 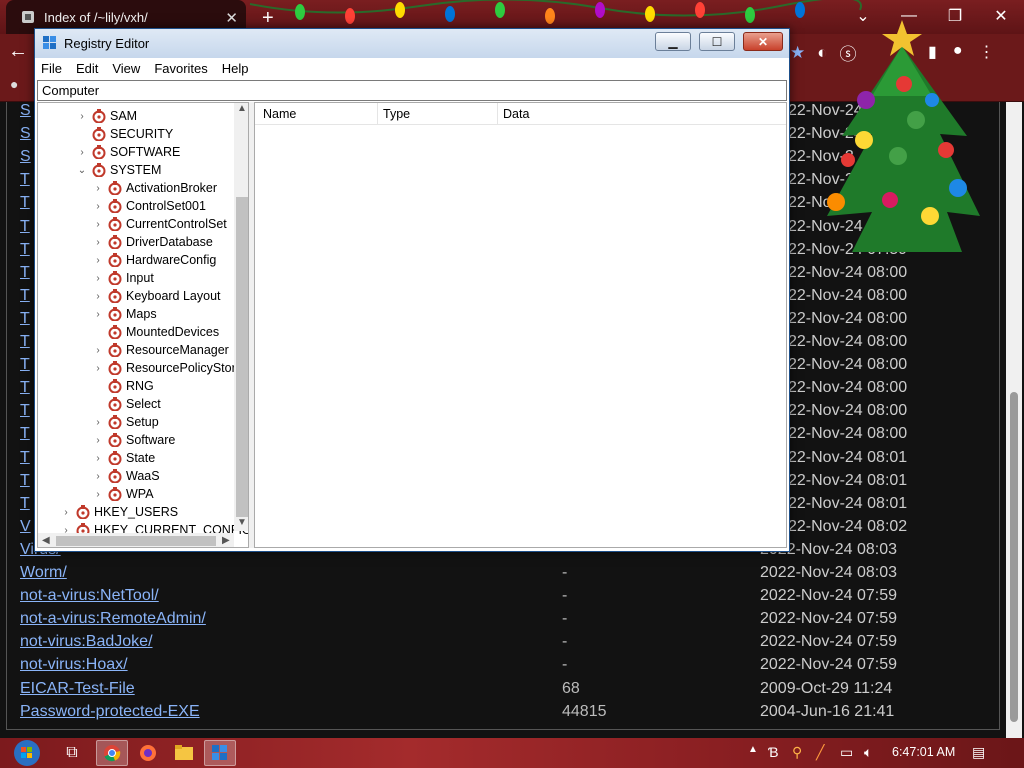 What do you see at coordinates (133, 440) in the screenshot?
I see `tree-node: › Software` at bounding box center [133, 440].